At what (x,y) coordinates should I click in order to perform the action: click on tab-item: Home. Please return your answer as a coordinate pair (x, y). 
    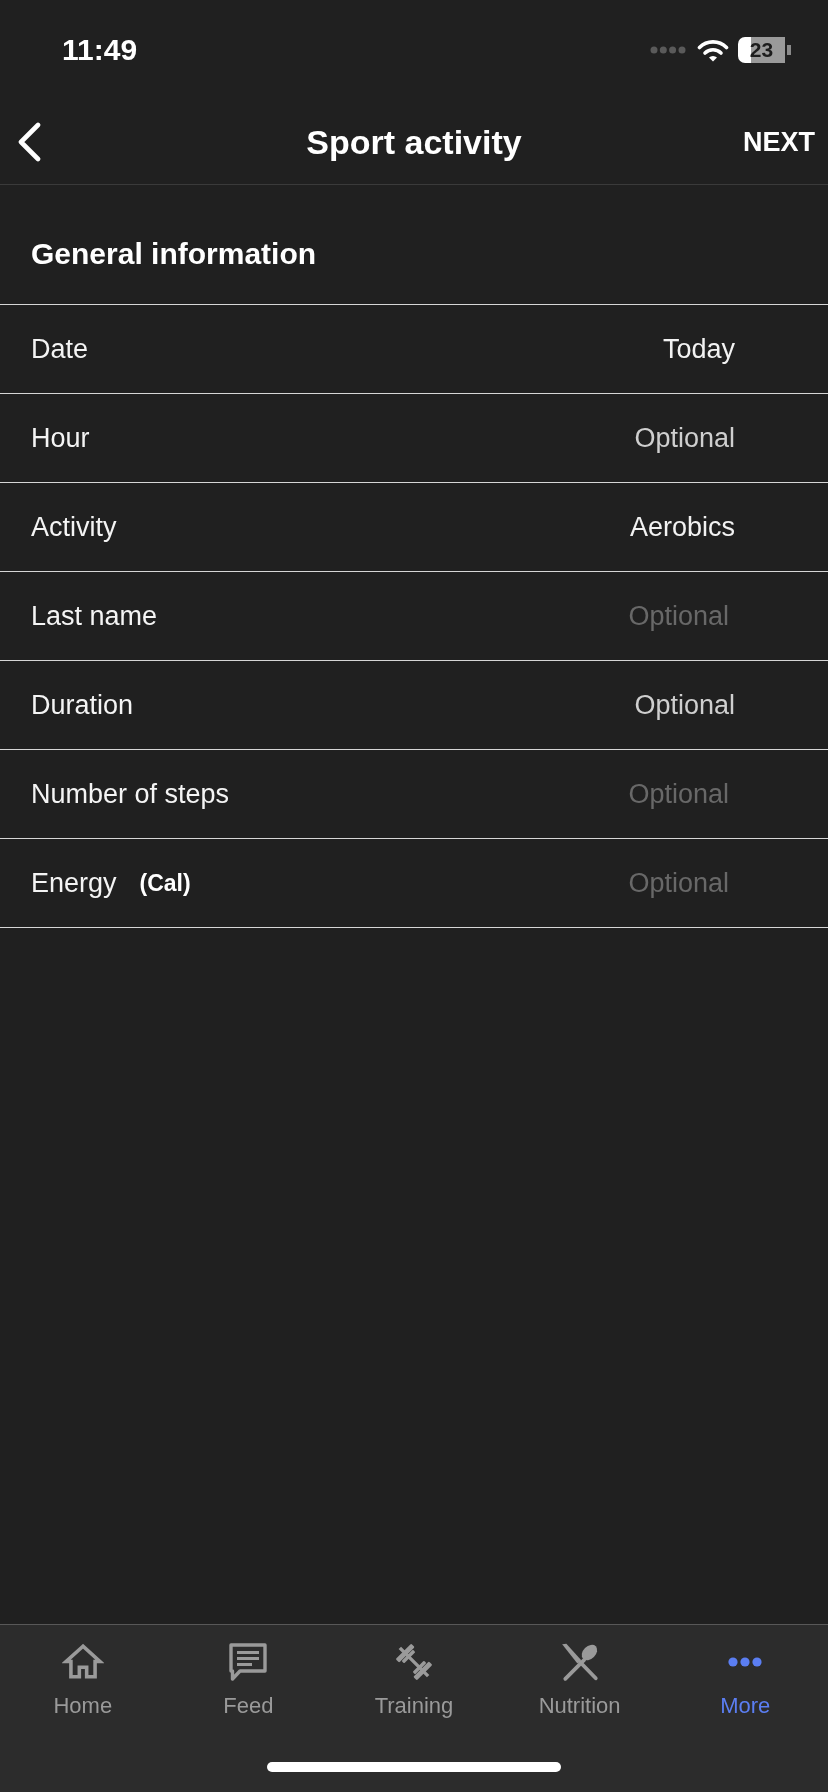
    Looking at the image, I should click on (83, 1680).